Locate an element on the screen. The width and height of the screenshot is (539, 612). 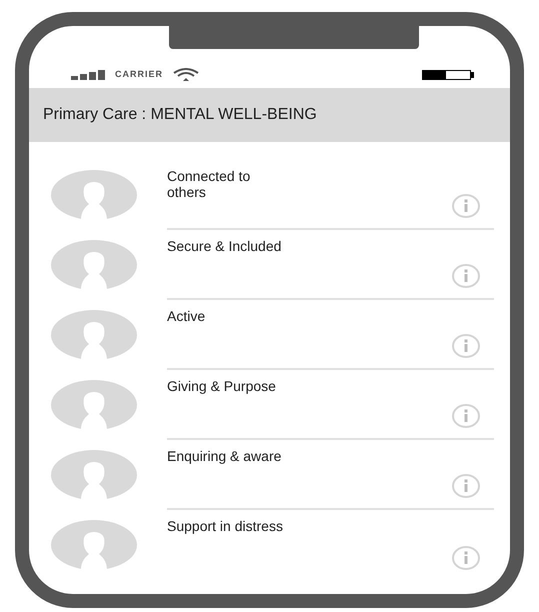
battery-icon is located at coordinates (448, 75).